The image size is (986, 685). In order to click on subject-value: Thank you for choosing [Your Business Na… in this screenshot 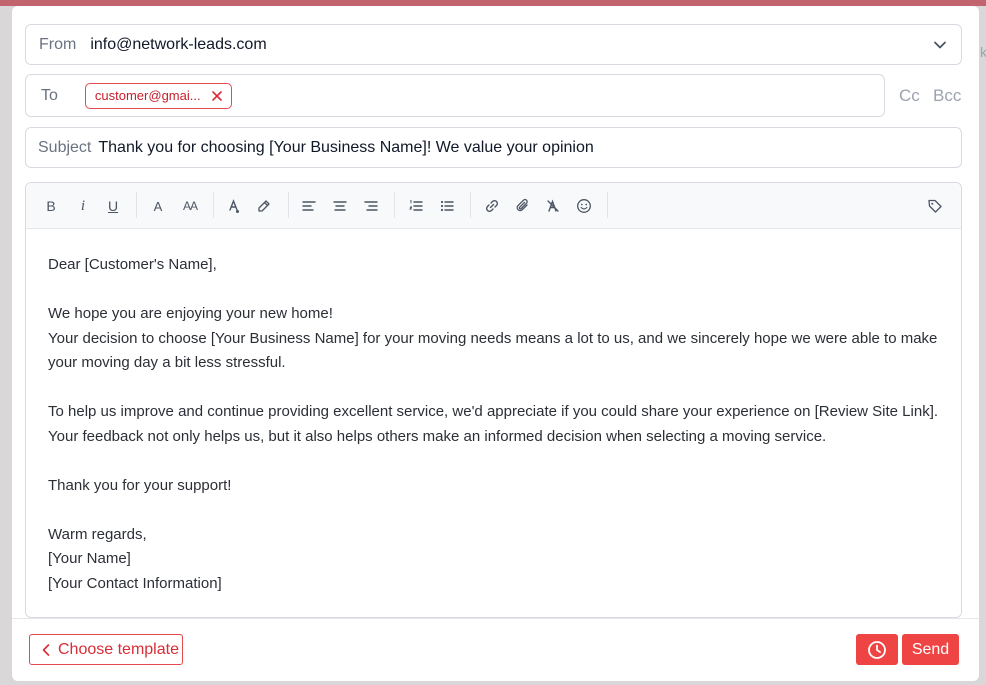, I will do `click(346, 147)`.